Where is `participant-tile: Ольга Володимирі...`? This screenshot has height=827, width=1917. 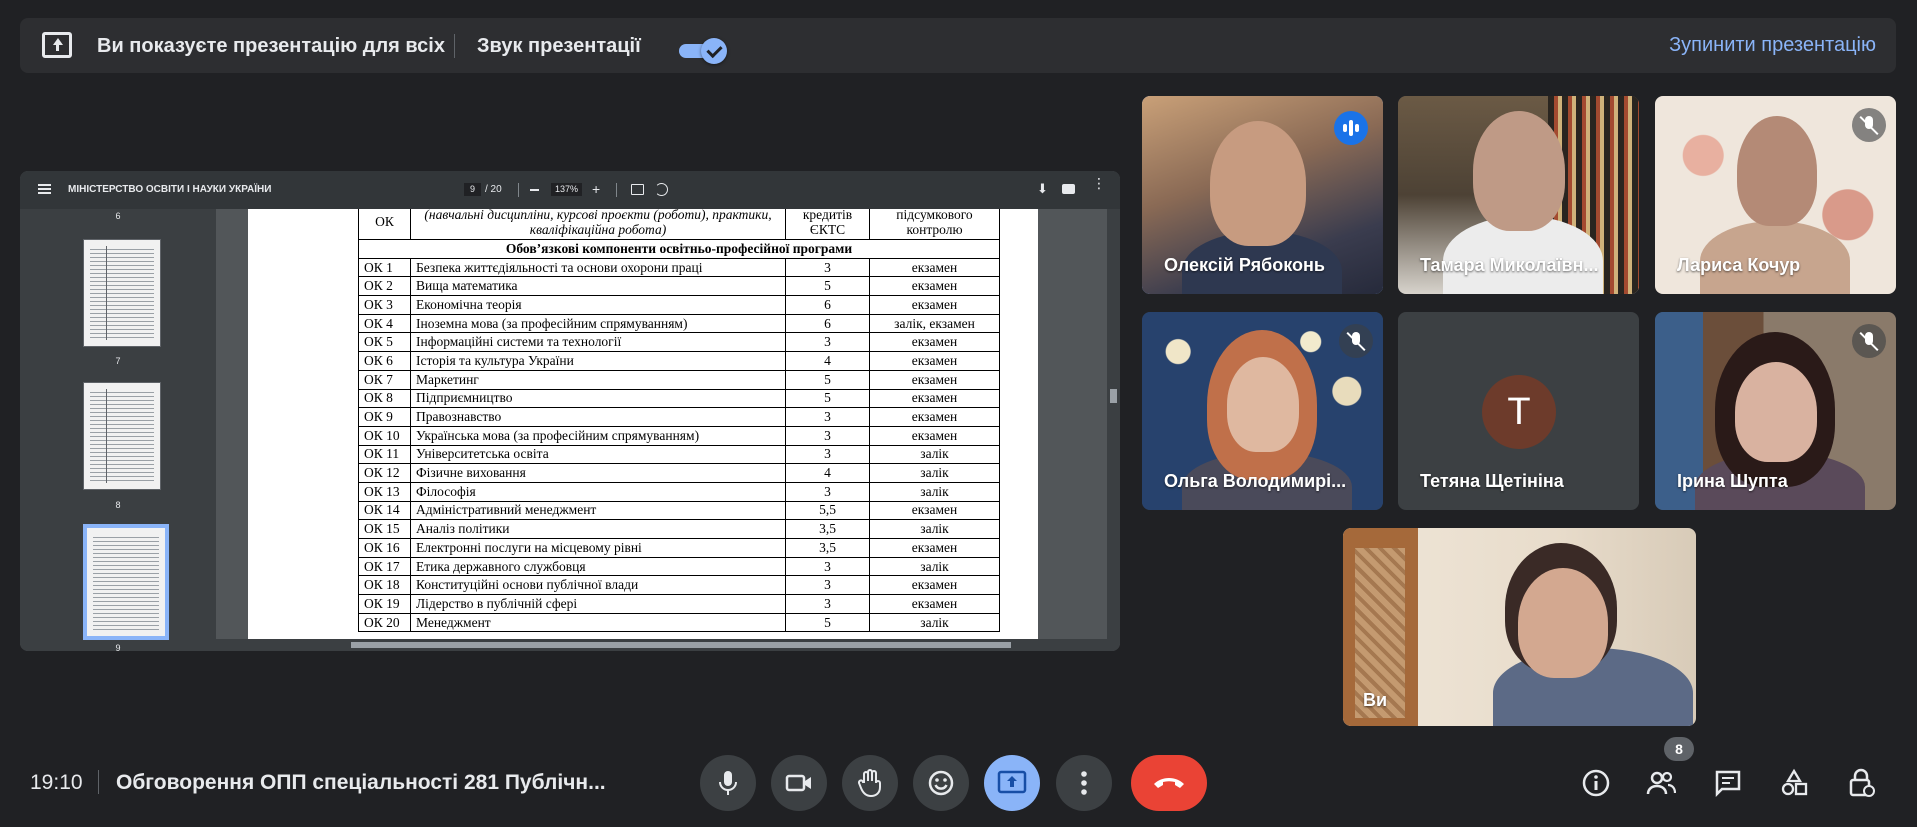 participant-tile: Ольга Володимирі... is located at coordinates (1262, 411).